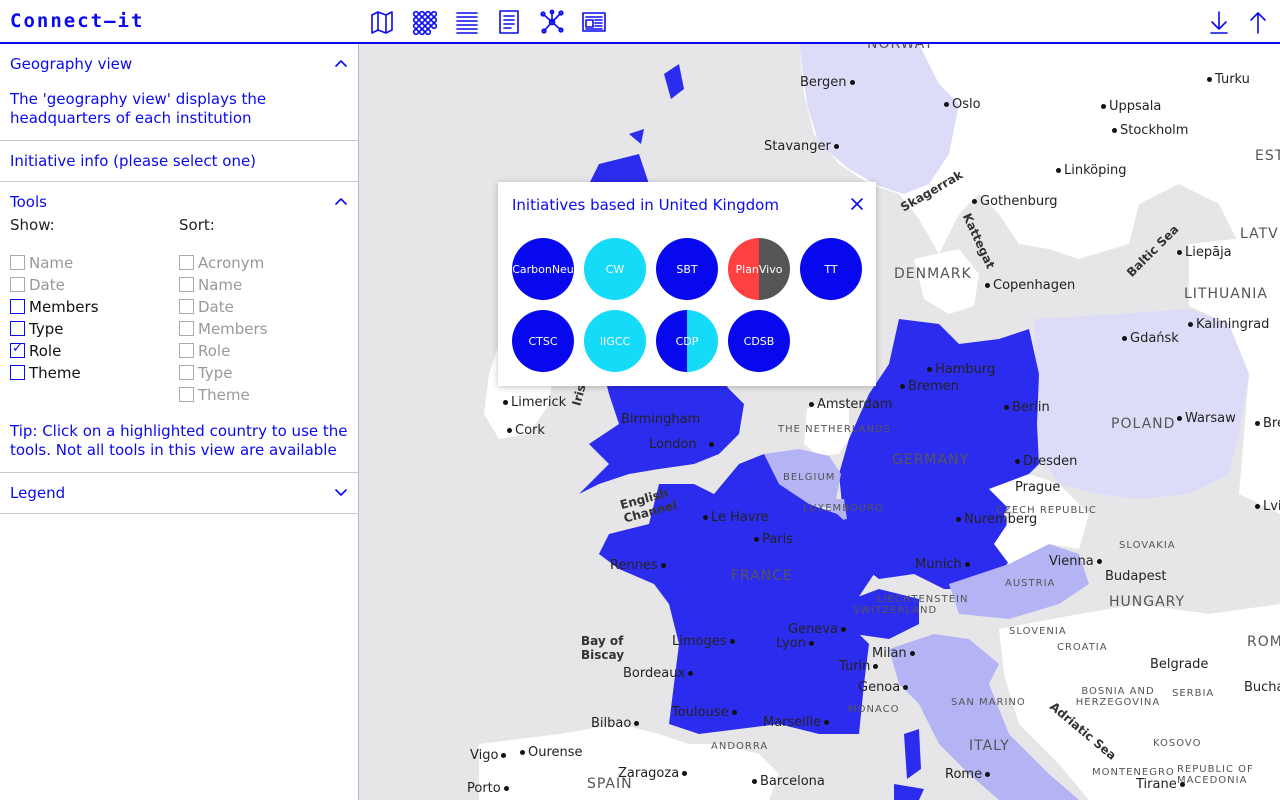 The image size is (1280, 800). Describe the element at coordinates (615, 269) in the screenshot. I see `initiative-bubble: CW` at that location.